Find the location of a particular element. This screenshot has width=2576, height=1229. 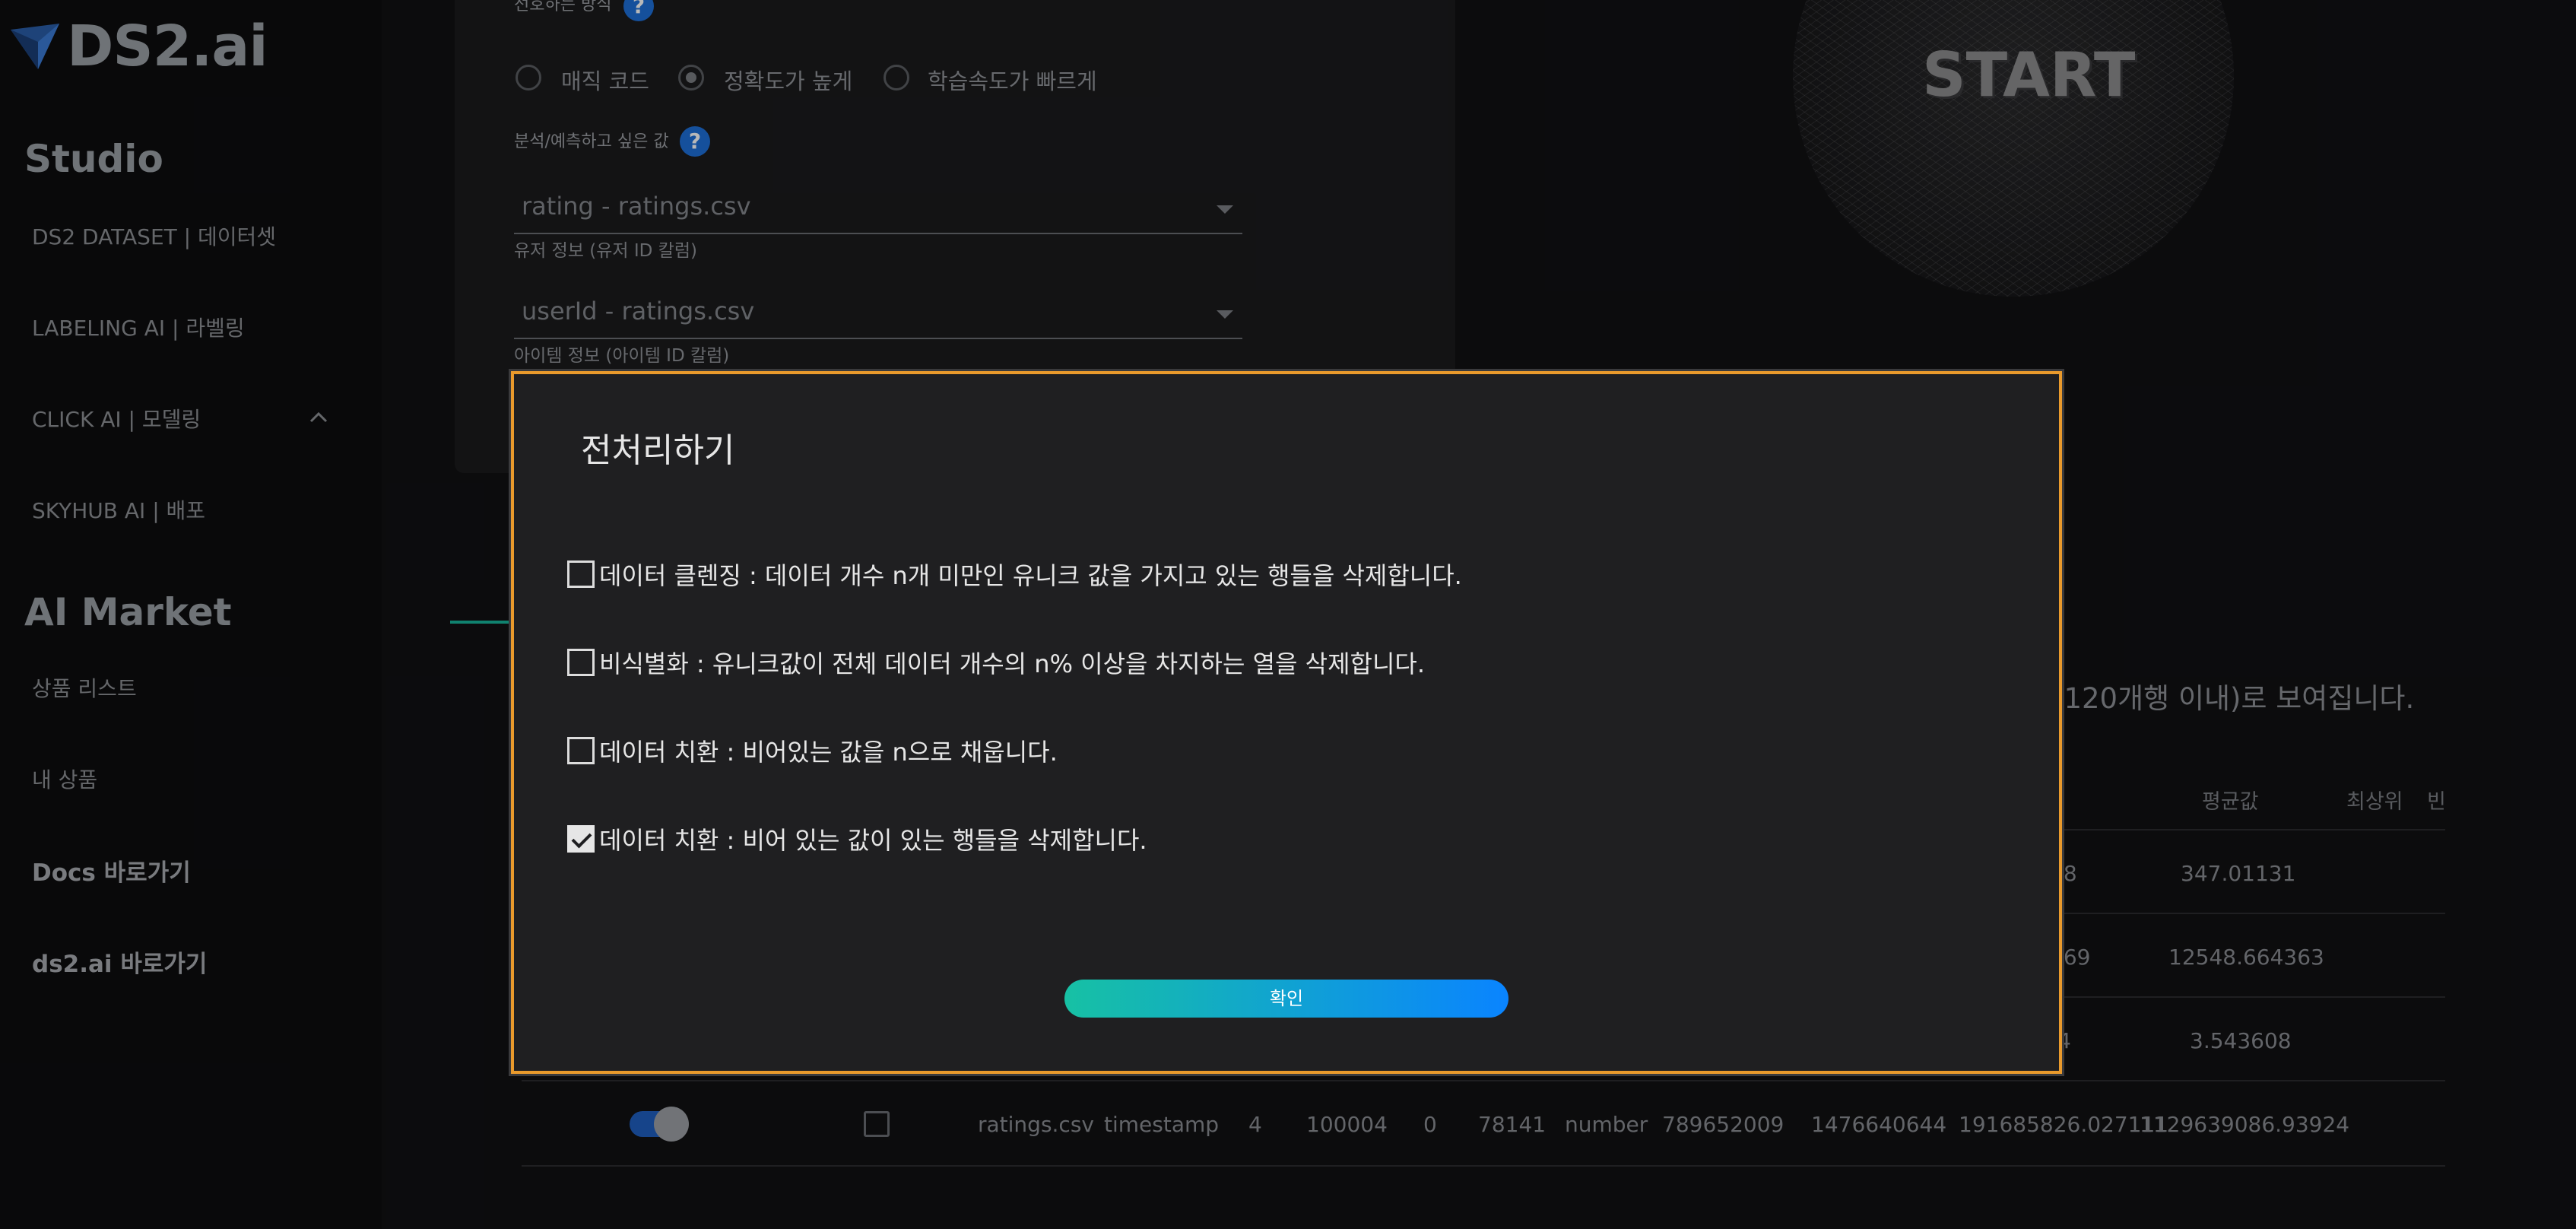

modal-title: 전처리하기 is located at coordinates (658, 450).